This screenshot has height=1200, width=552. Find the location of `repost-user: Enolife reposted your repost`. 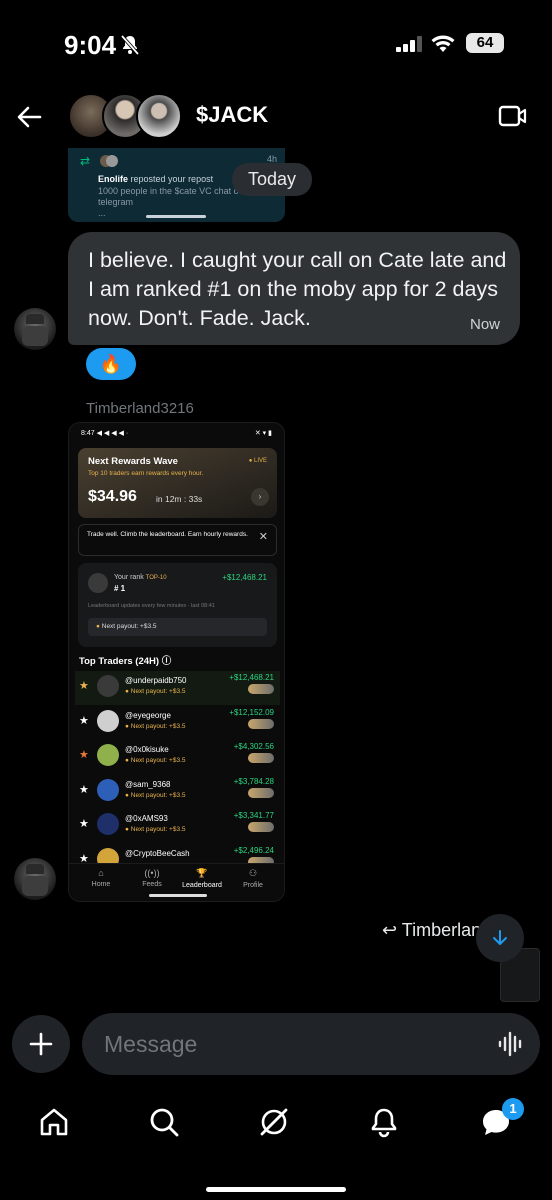

repost-user: Enolife reposted your repost is located at coordinates (155, 179).